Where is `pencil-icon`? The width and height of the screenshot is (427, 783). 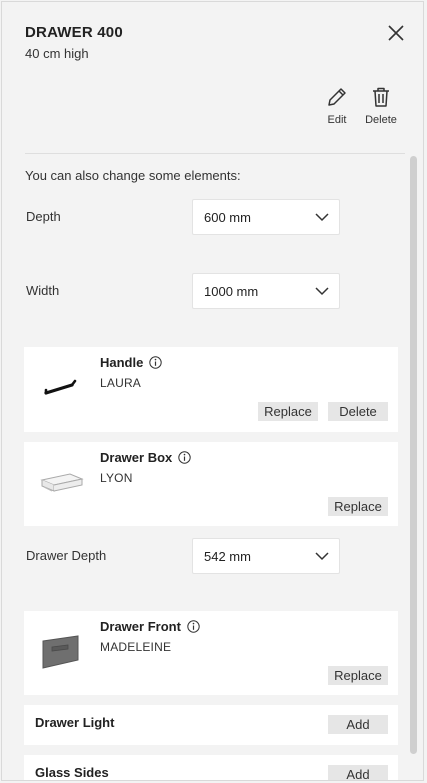
pencil-icon is located at coordinates (337, 97).